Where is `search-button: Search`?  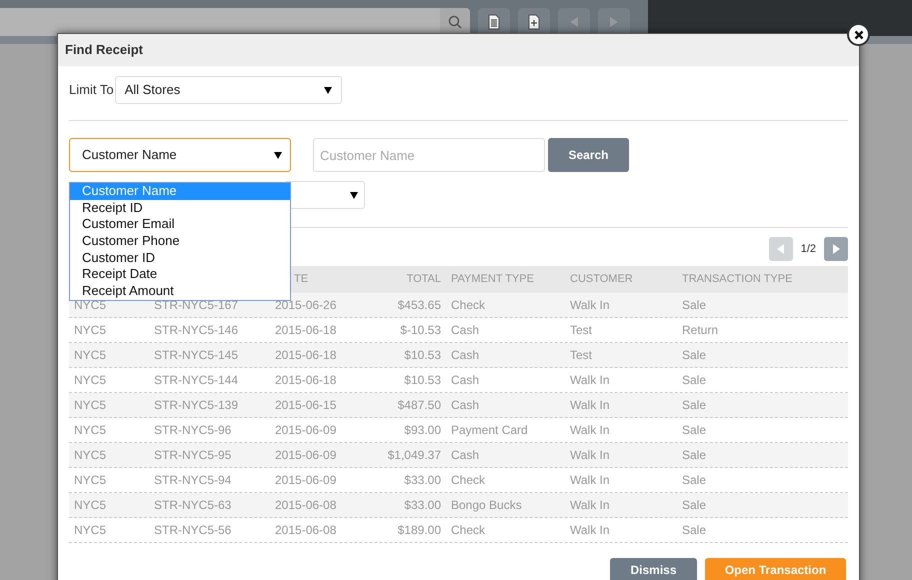 search-button: Search is located at coordinates (588, 155).